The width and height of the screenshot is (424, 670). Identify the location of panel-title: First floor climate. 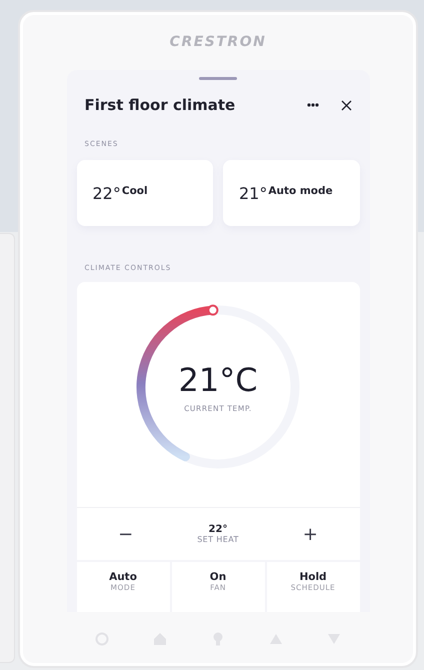
(160, 105).